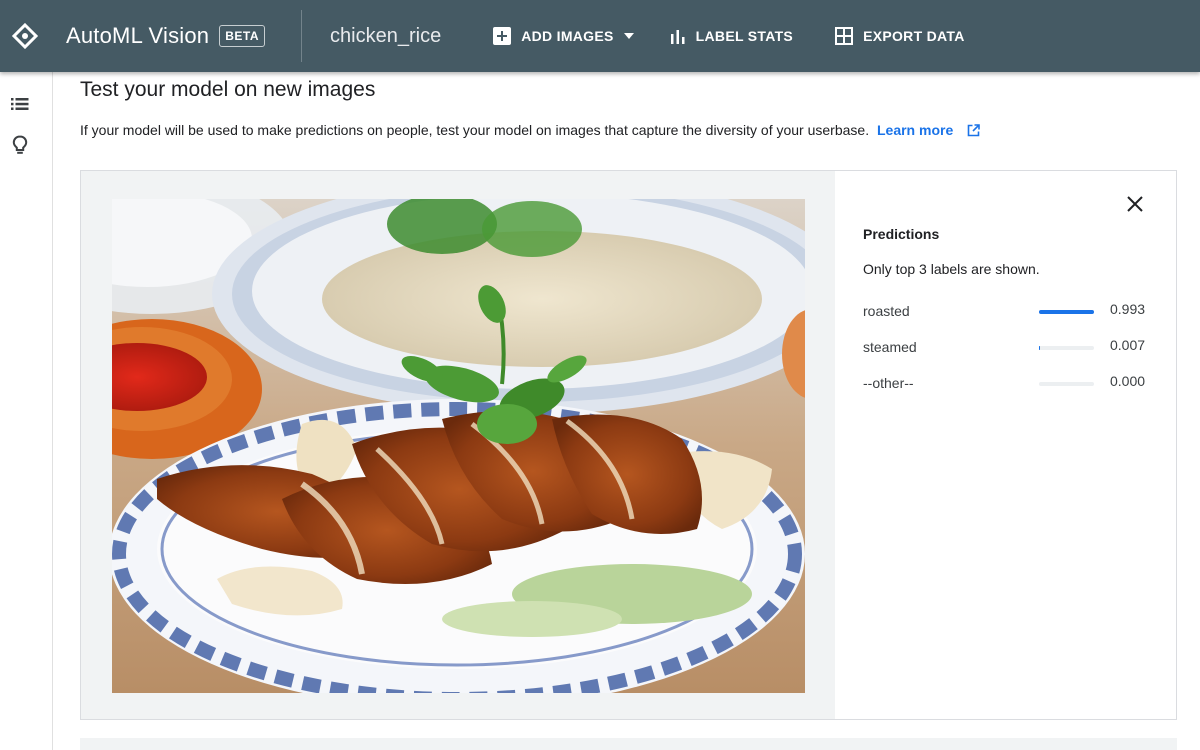 The width and height of the screenshot is (1200, 750). What do you see at coordinates (26, 411) in the screenshot?
I see `left-rail` at bounding box center [26, 411].